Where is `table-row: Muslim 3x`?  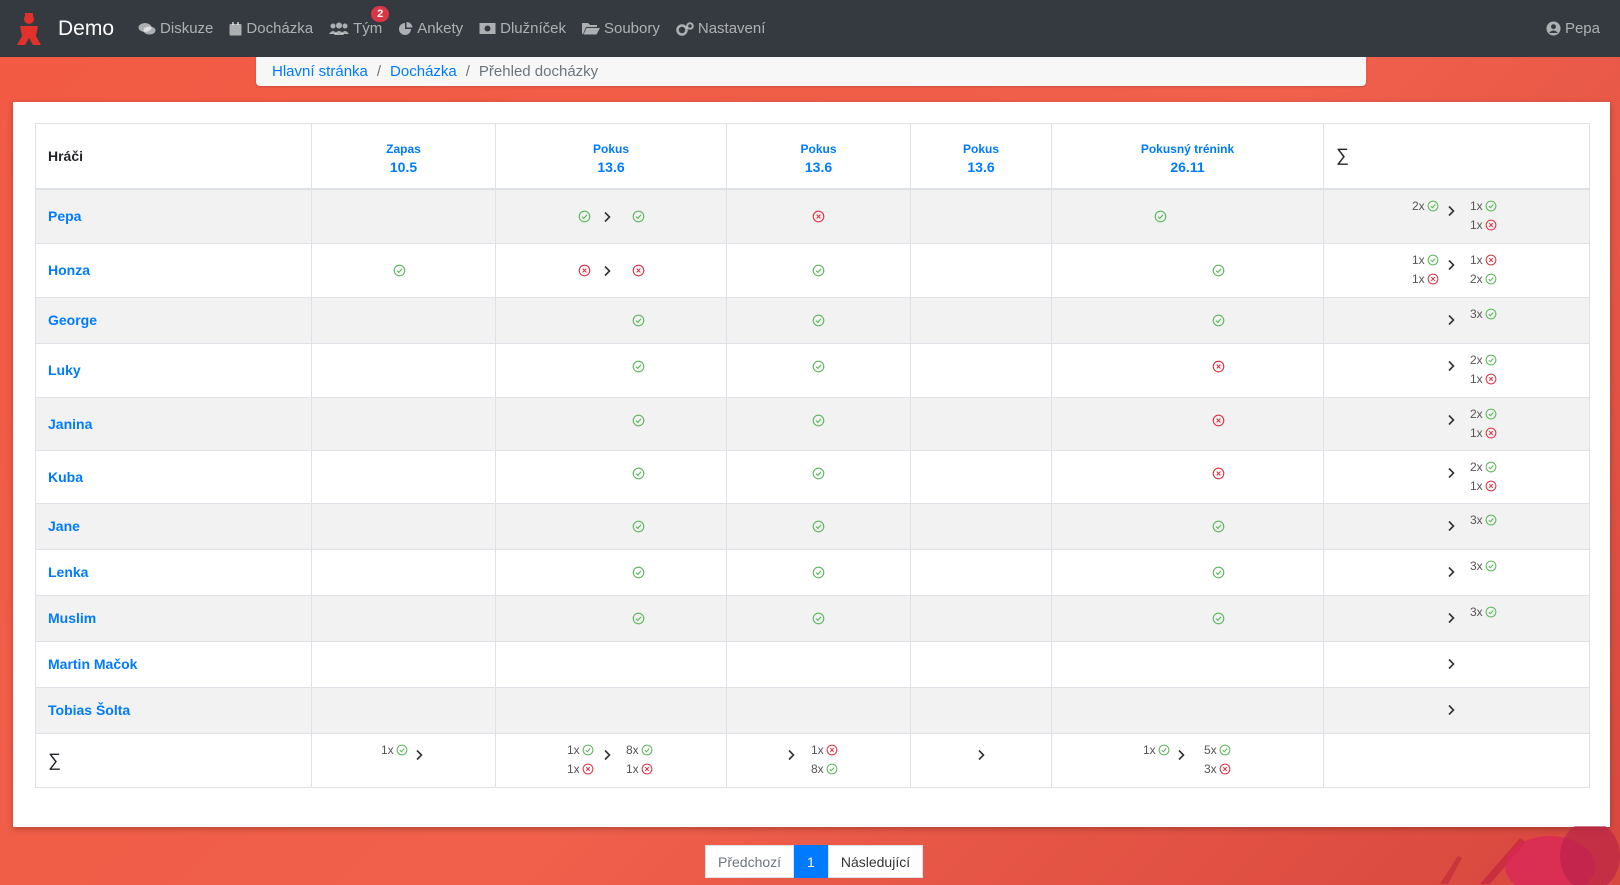 table-row: Muslim 3x is located at coordinates (812, 618).